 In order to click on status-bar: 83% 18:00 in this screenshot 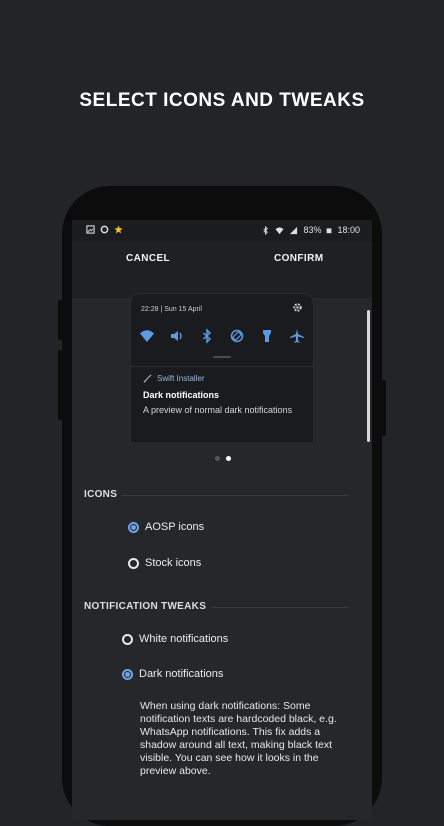, I will do `click(222, 231)`.